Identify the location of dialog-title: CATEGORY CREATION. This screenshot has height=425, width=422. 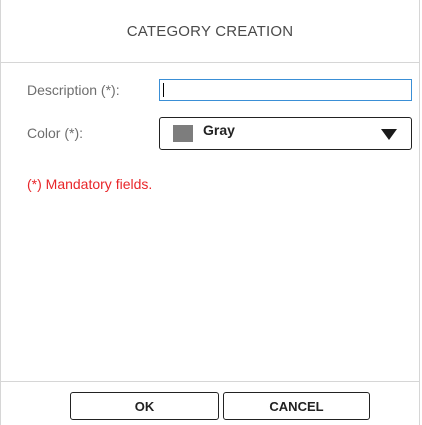
(210, 31).